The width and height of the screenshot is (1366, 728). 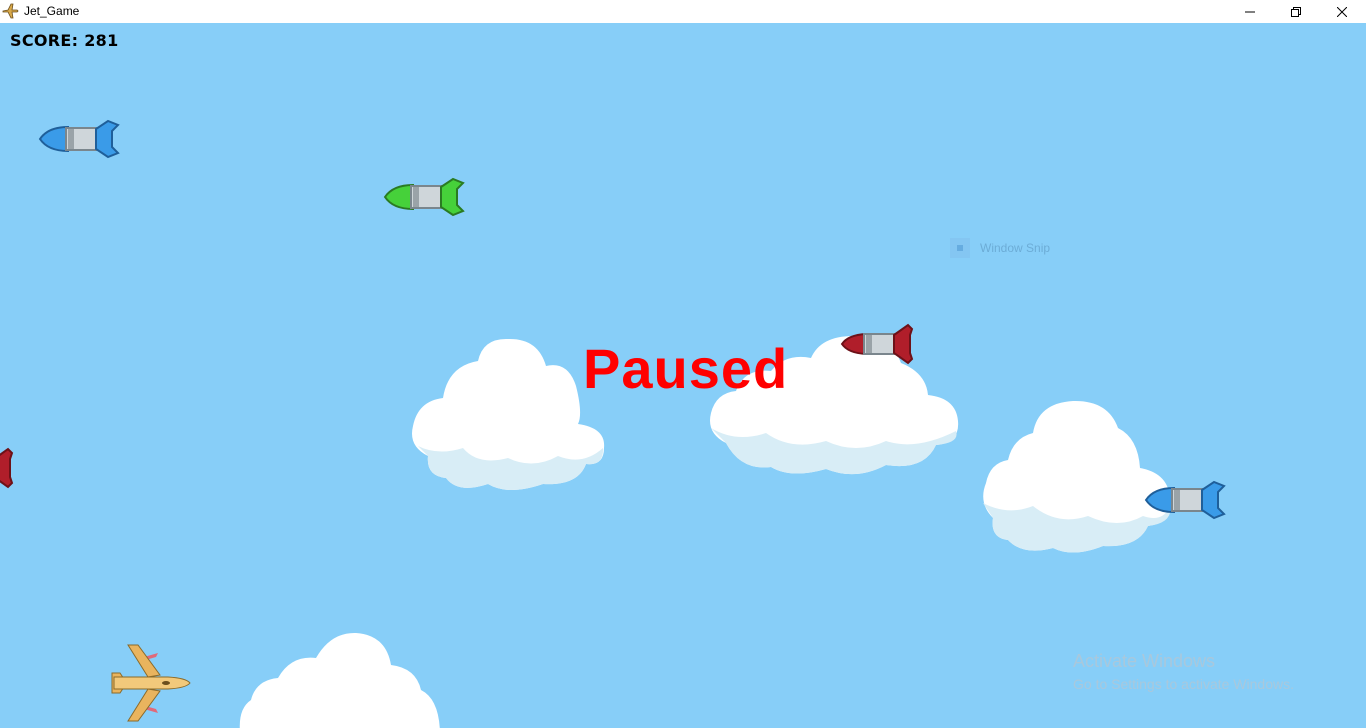 I want to click on window-titlebar: Jet_Game, so click(x=683, y=11).